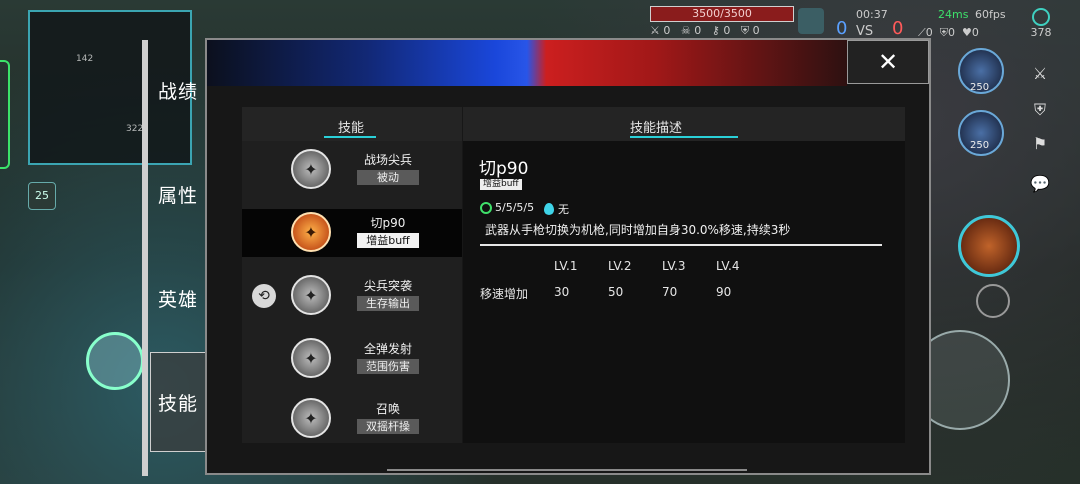  Describe the element at coordinates (993, 301) in the screenshot. I see `skill-button` at that location.